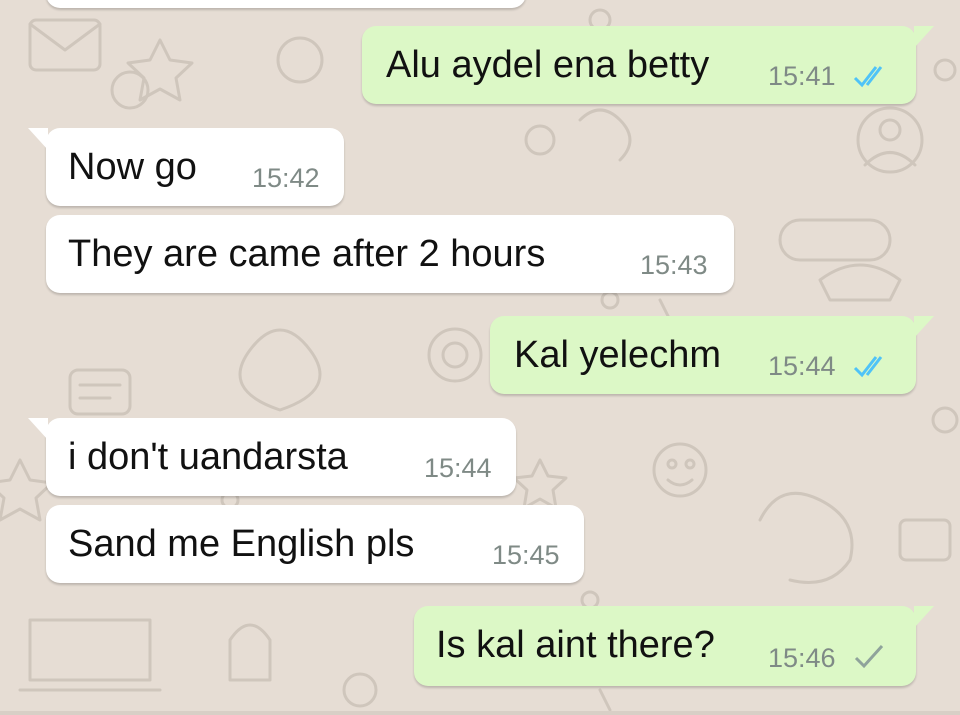 Image resolution: width=960 pixels, height=715 pixels. I want to click on previous-message-bubble-partial, so click(286, 4).